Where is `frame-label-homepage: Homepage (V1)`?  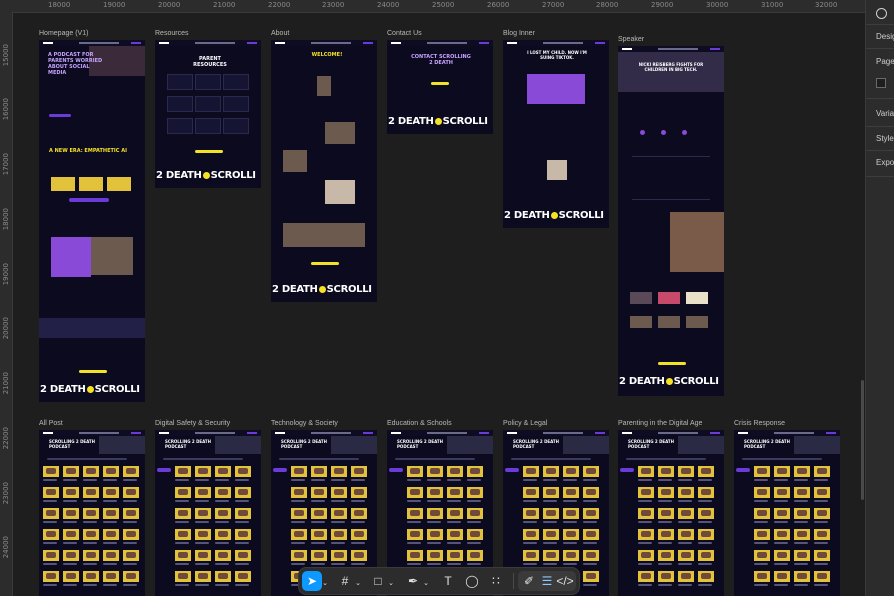 frame-label-homepage: Homepage (V1) is located at coordinates (63, 33).